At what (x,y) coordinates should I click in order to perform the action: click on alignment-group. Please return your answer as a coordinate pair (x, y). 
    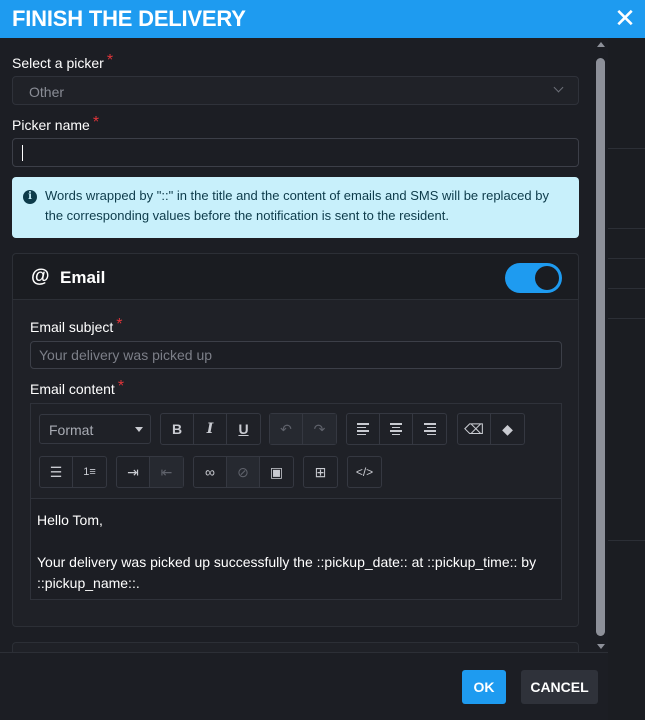
    Looking at the image, I should click on (396, 429).